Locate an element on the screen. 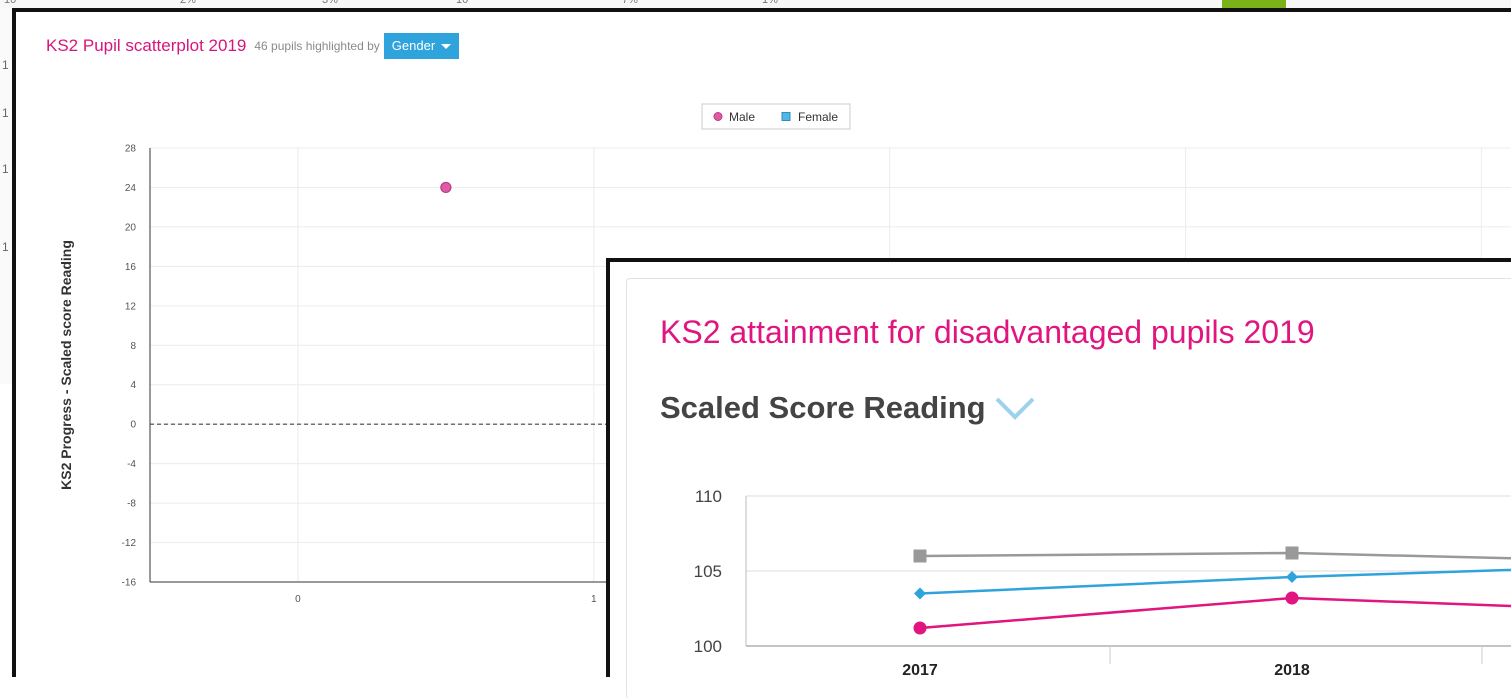 The image size is (1511, 699). scatterplot-title: KS2 Pupil scatterplot 2019 is located at coordinates (146, 45).